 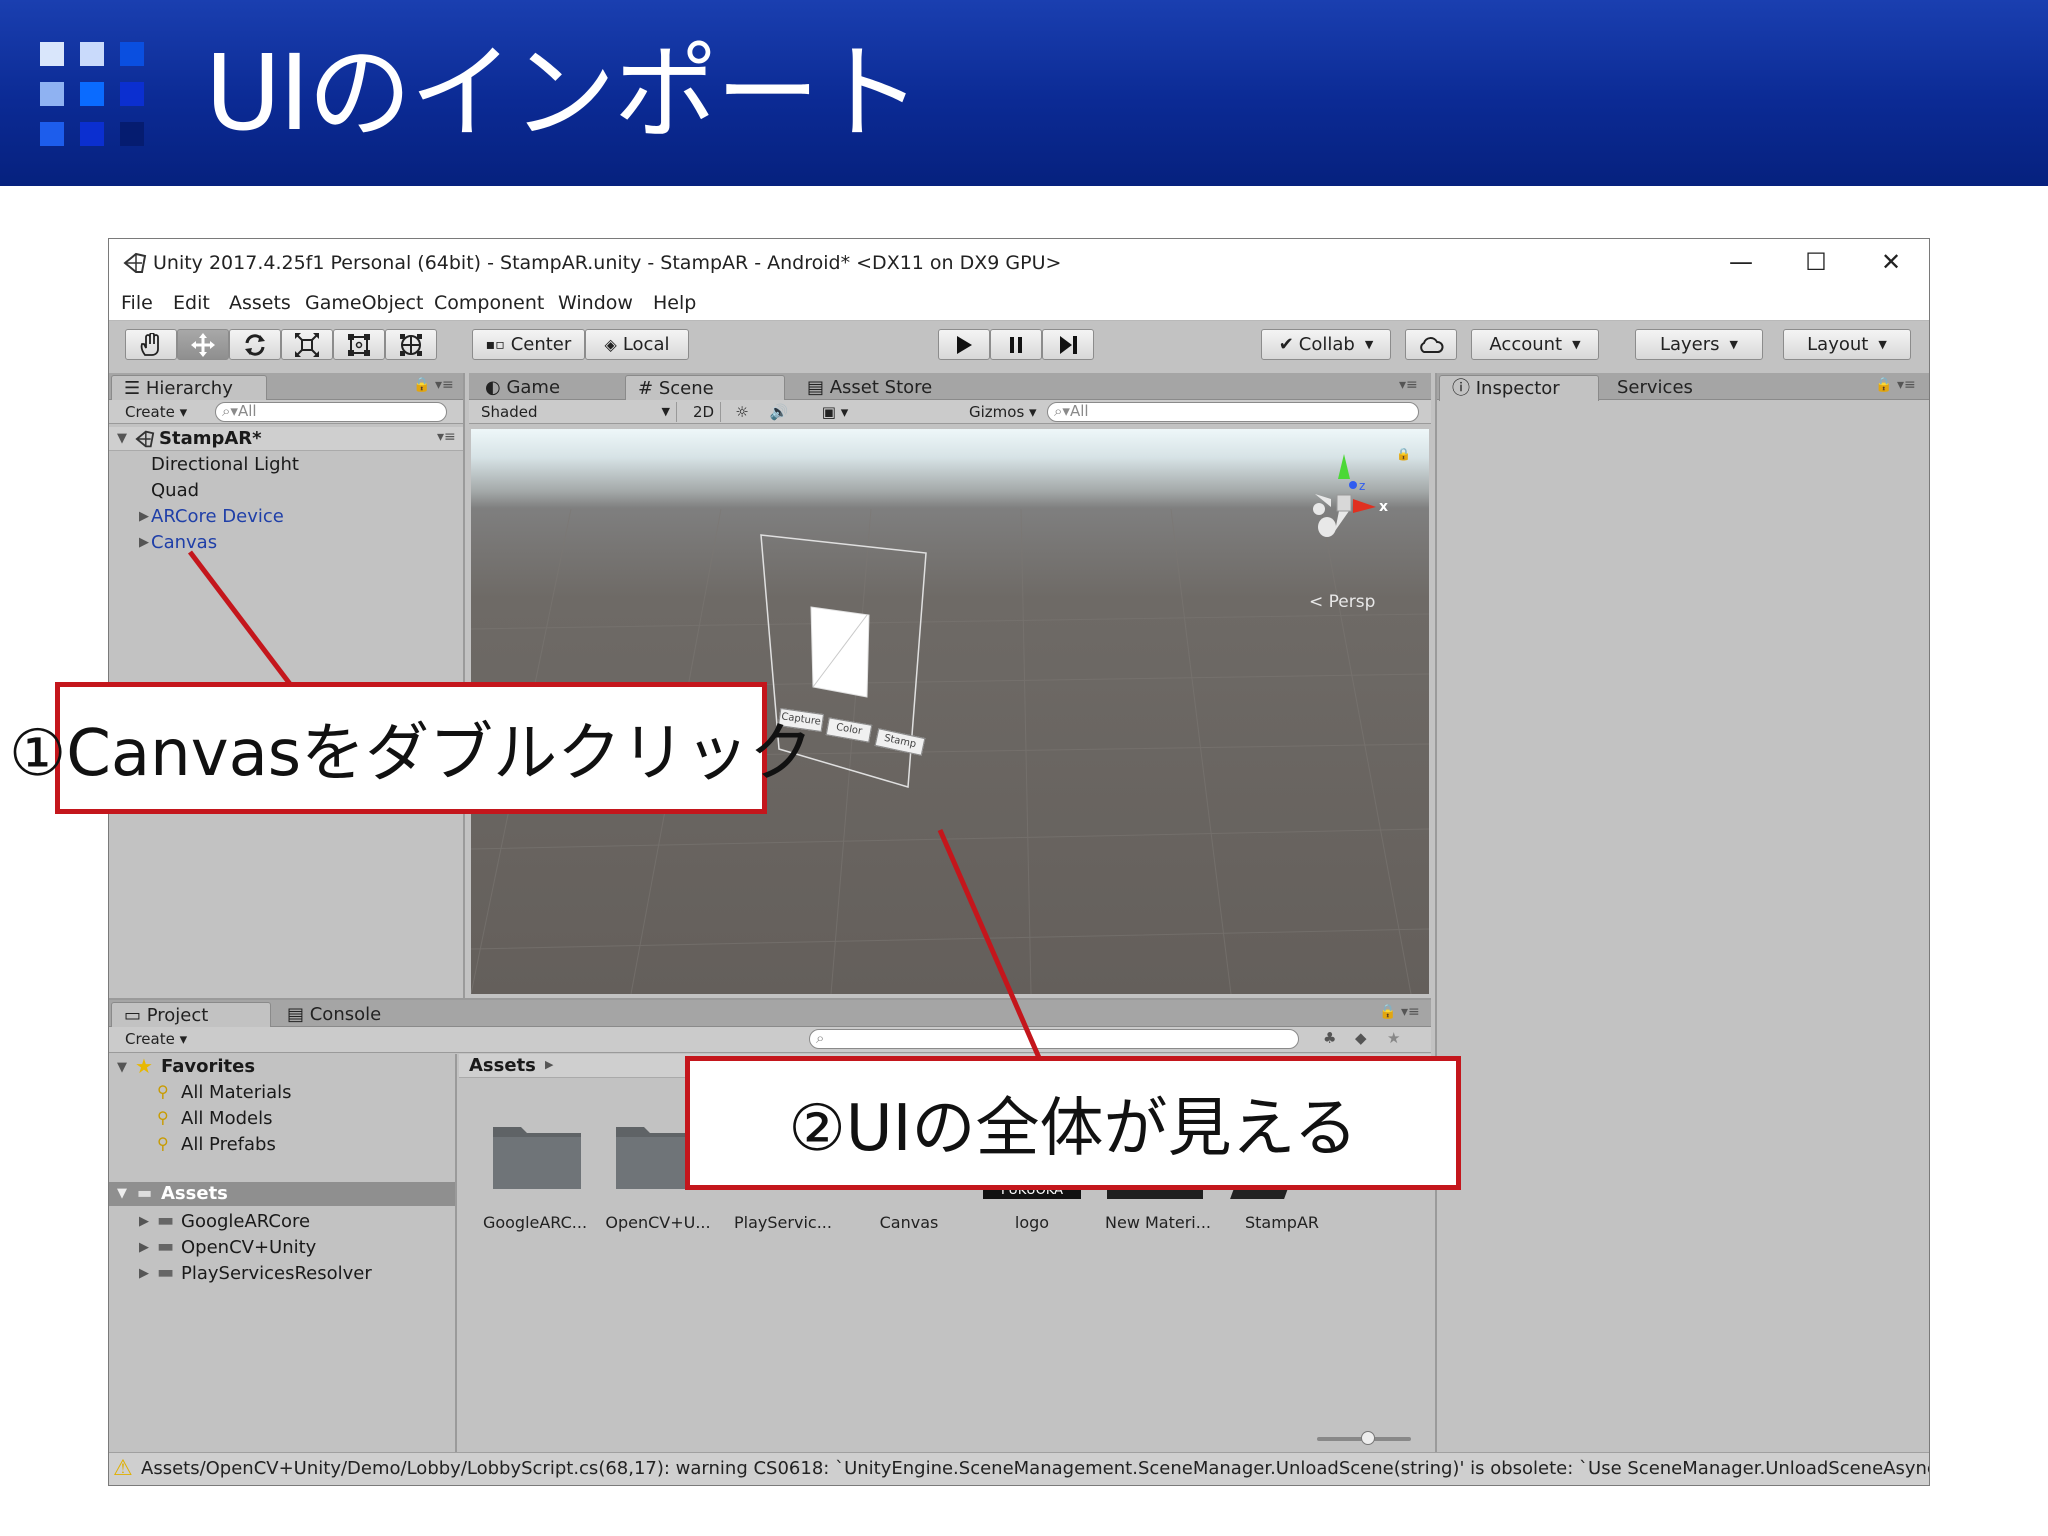 What do you see at coordinates (674, 303) in the screenshot?
I see `menu-help: Help` at bounding box center [674, 303].